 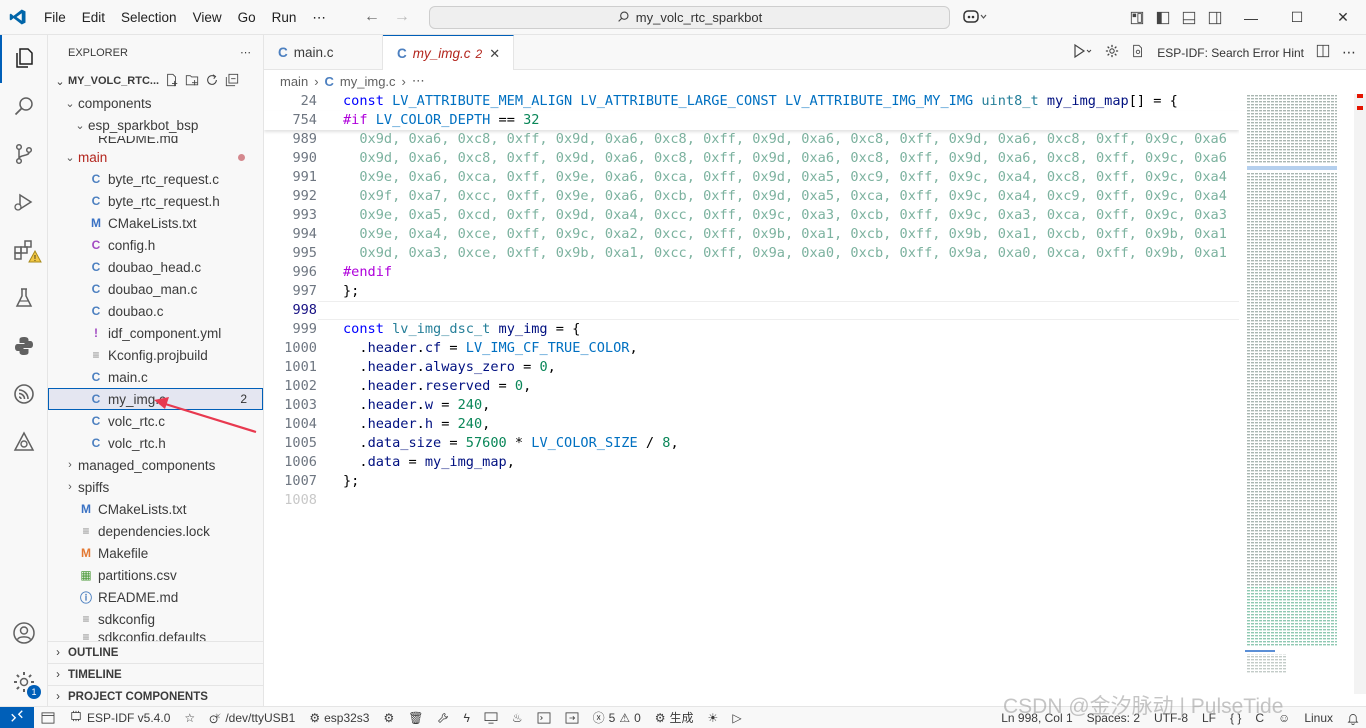 What do you see at coordinates (713, 718) in the screenshot?
I see `debug-bug-icon: ☀` at bounding box center [713, 718].